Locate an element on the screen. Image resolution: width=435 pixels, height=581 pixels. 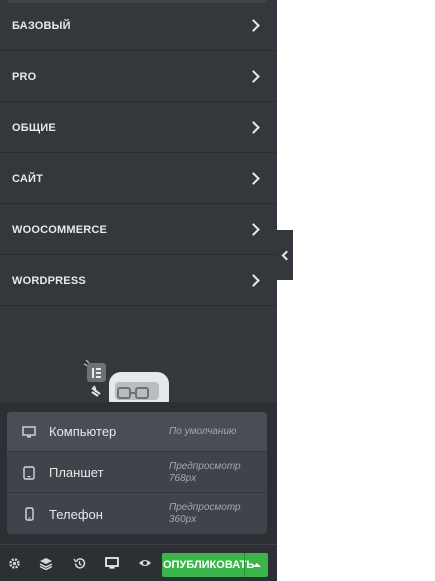
category-label: ОБЩИЕ is located at coordinates (34, 127).